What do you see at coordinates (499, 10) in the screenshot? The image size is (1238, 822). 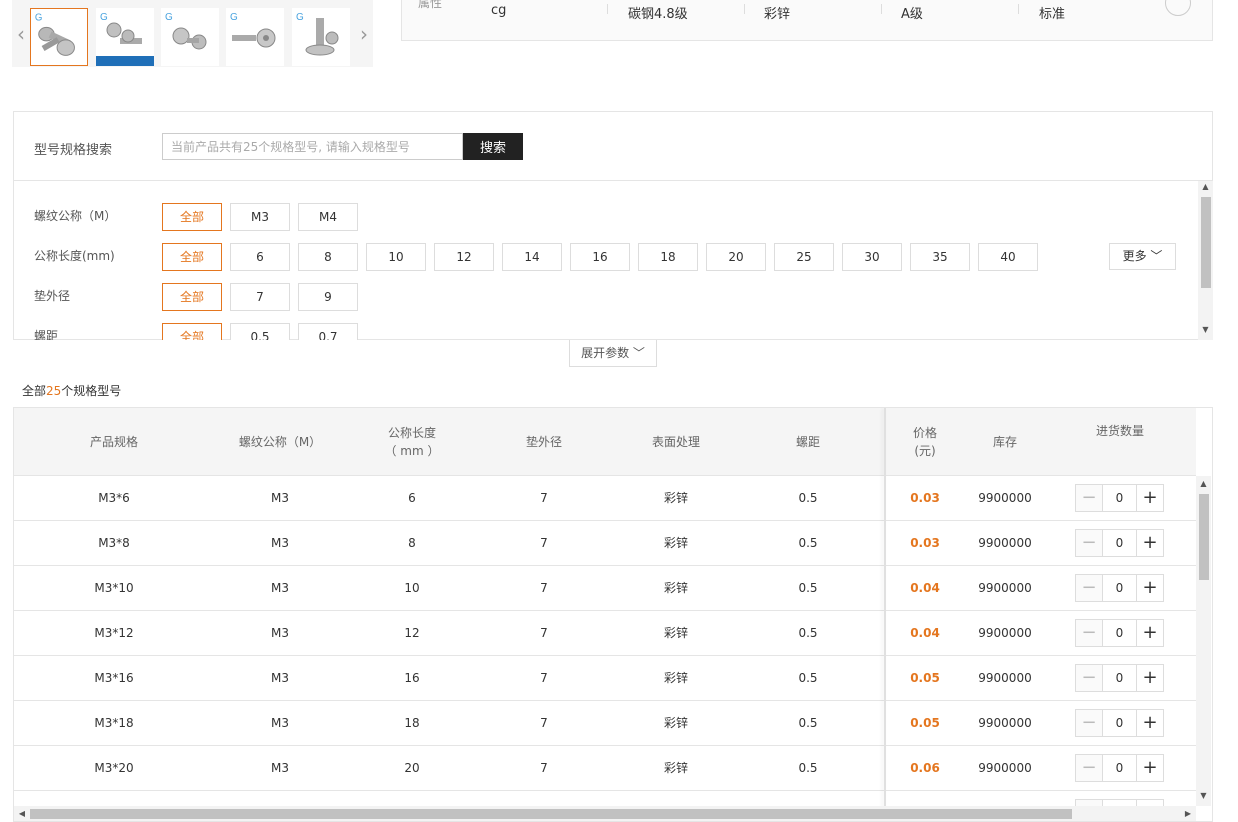 I see `spec-value: cg` at bounding box center [499, 10].